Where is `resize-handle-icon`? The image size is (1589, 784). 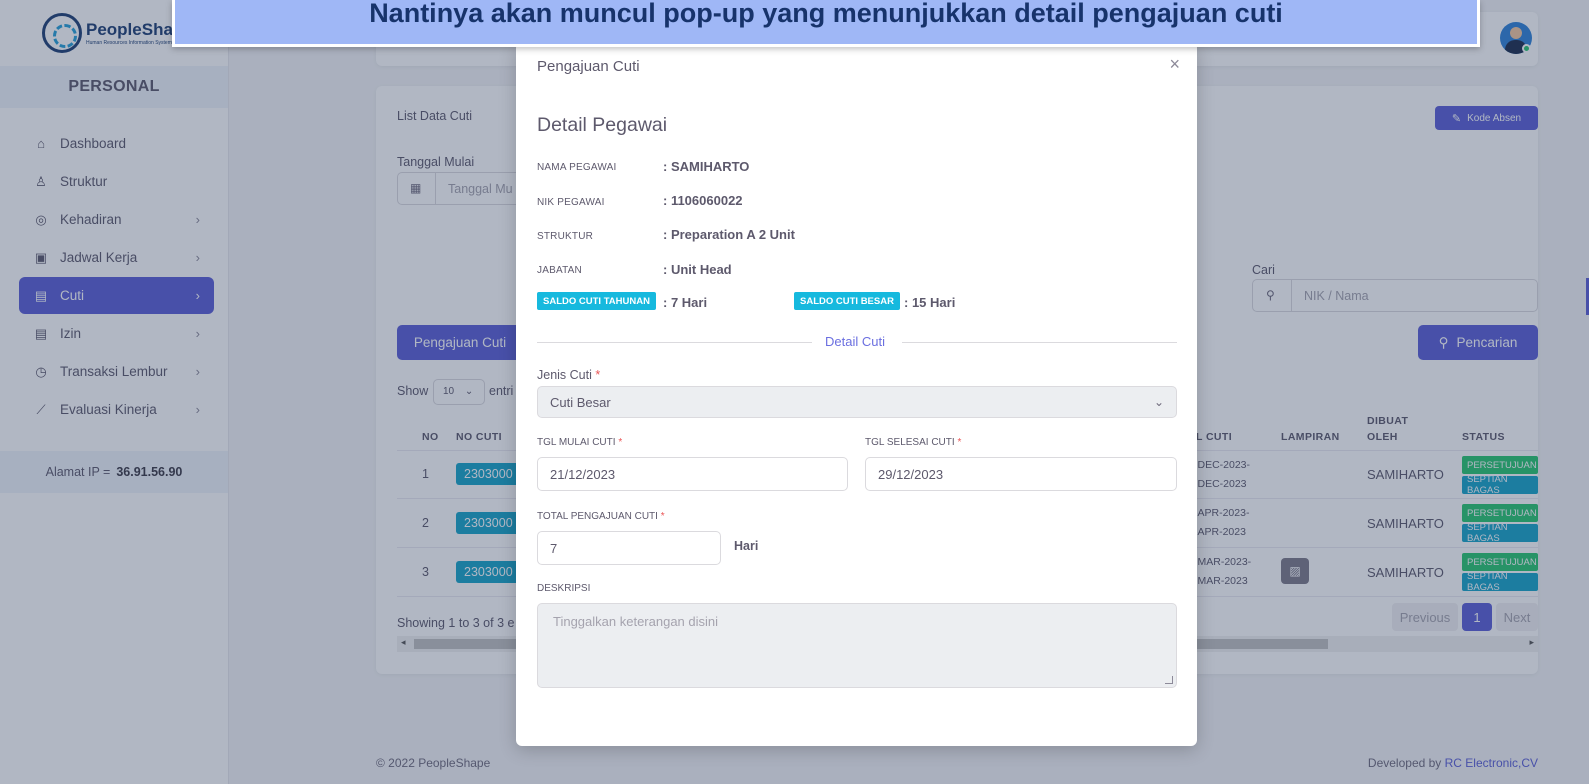 resize-handle-icon is located at coordinates (1169, 680).